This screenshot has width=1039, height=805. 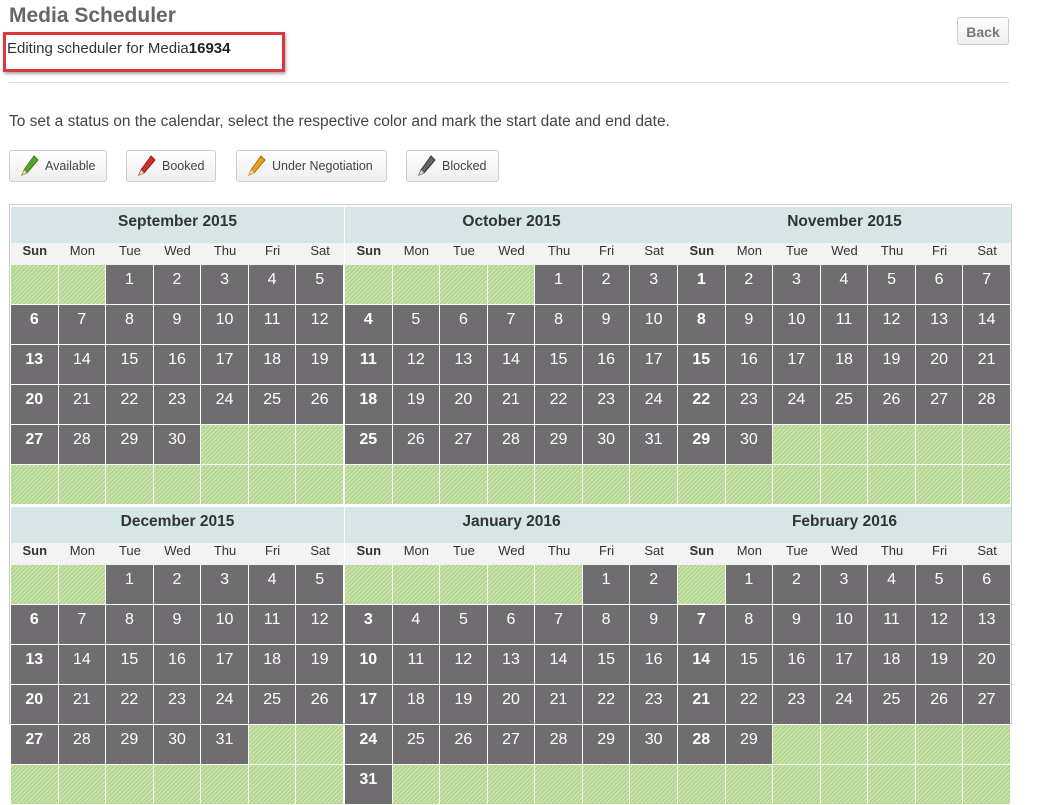 What do you see at coordinates (891, 284) in the screenshot?
I see `day-cell: 5` at bounding box center [891, 284].